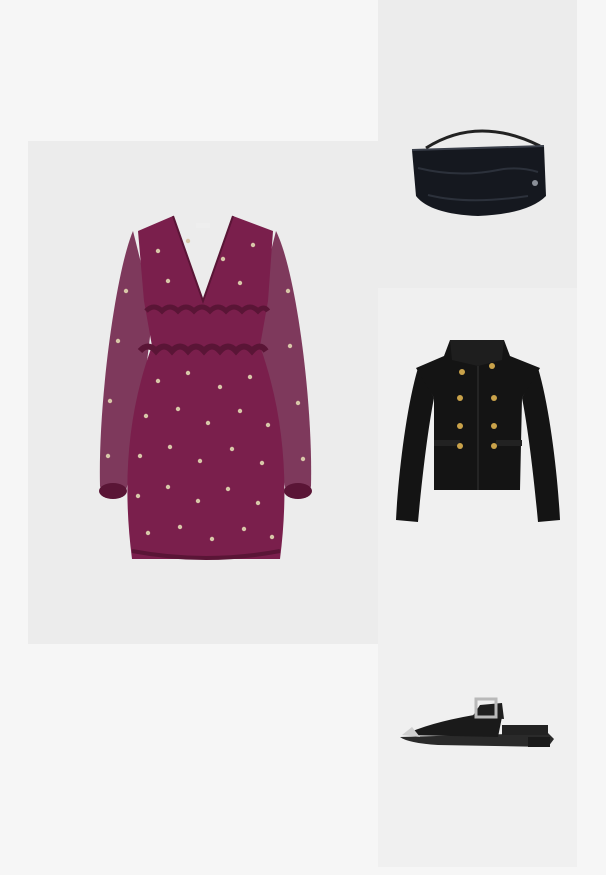 The width and height of the screenshot is (606, 875). I want to click on shoe-icon, so click(477, 722).